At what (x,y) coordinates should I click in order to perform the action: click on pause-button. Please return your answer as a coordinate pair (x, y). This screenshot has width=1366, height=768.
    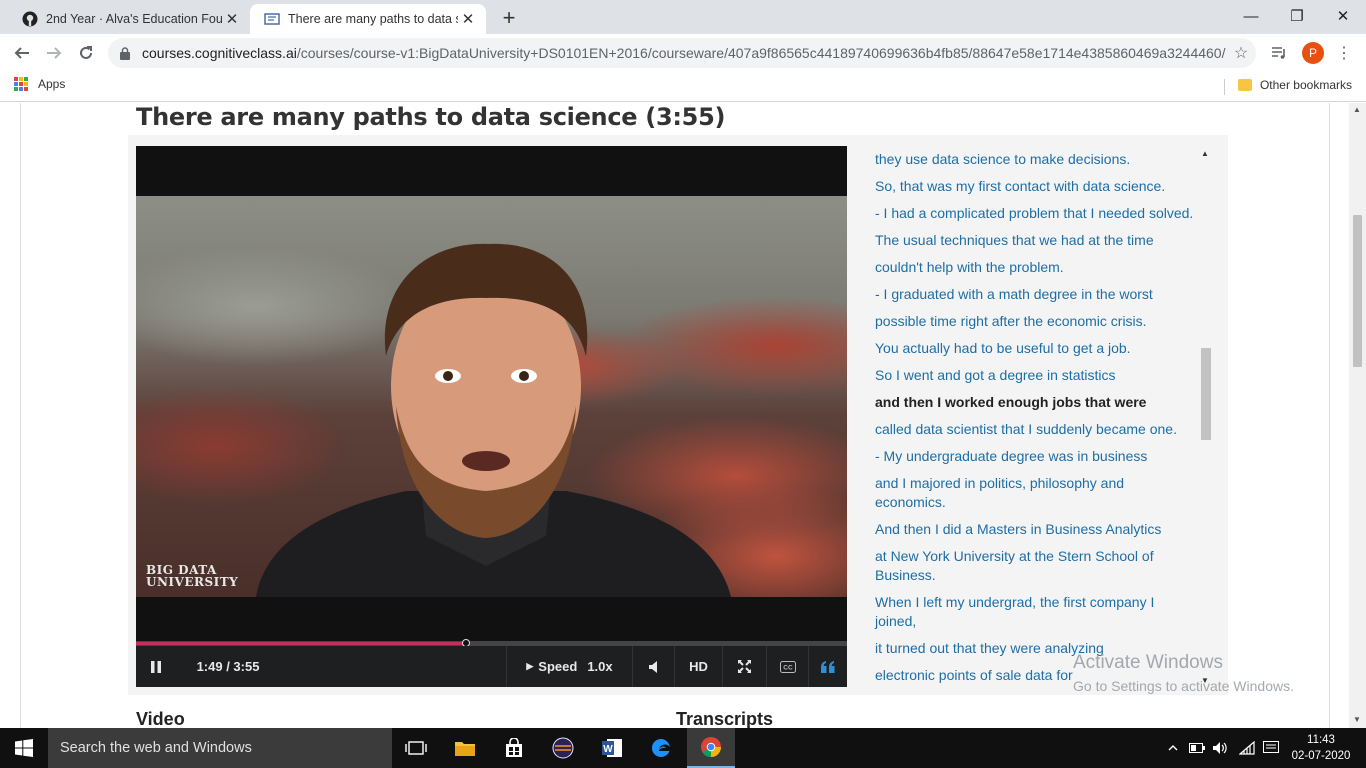
    Looking at the image, I should click on (156, 666).